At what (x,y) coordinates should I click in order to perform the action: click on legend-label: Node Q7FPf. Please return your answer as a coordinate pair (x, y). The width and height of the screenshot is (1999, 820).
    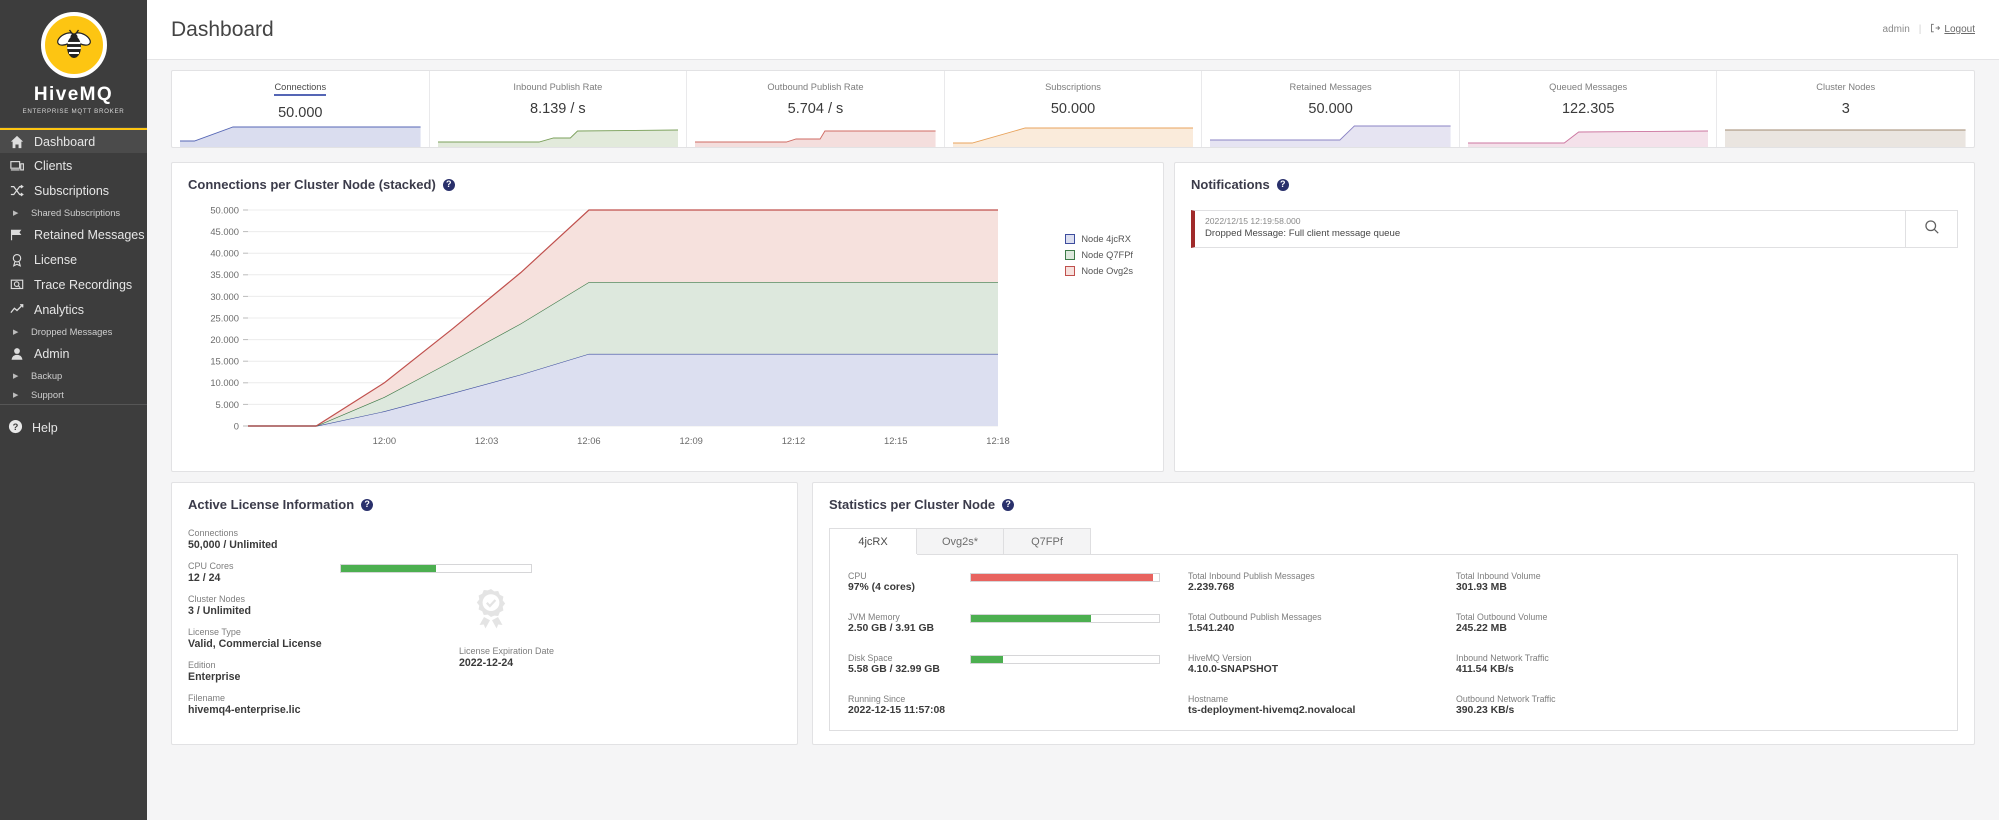
    Looking at the image, I should click on (1107, 255).